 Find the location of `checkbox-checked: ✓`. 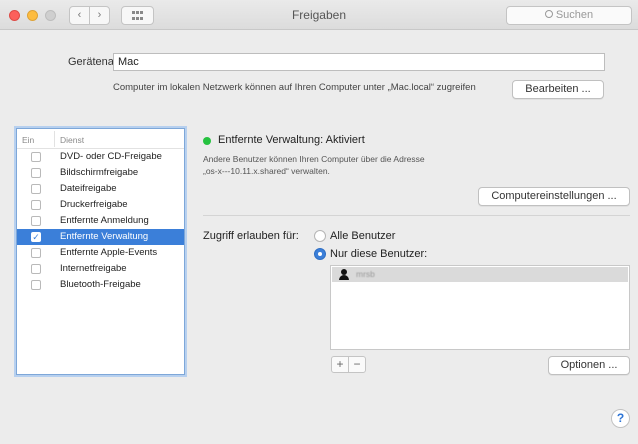

checkbox-checked: ✓ is located at coordinates (36, 237).